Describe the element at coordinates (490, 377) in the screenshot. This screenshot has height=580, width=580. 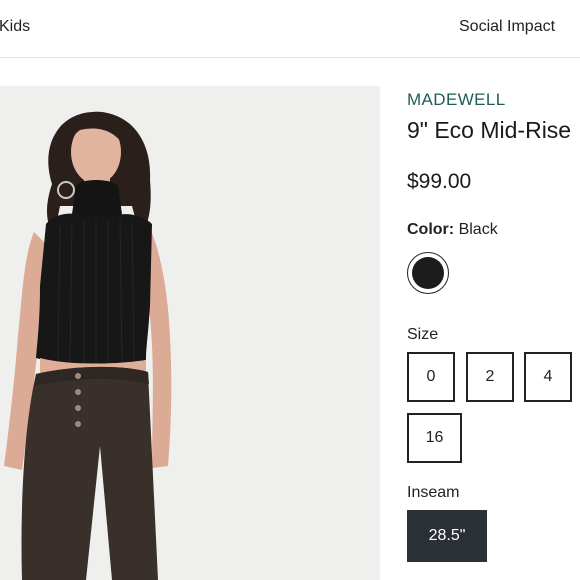
I see `size-option-2: 2` at that location.